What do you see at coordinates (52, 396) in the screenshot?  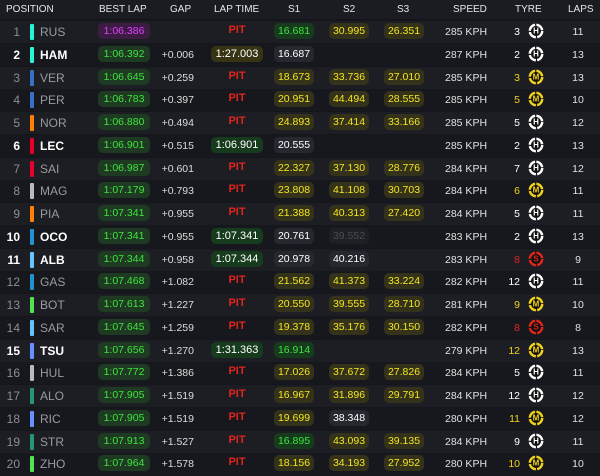 I see `driver-code: ALO` at bounding box center [52, 396].